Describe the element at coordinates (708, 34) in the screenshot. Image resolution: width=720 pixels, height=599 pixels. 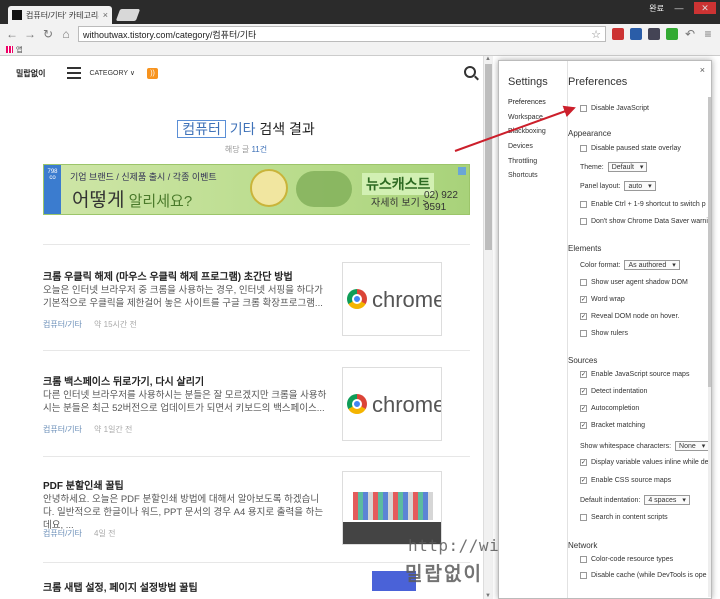
I see `chrome-menu-icon: ≡` at that location.